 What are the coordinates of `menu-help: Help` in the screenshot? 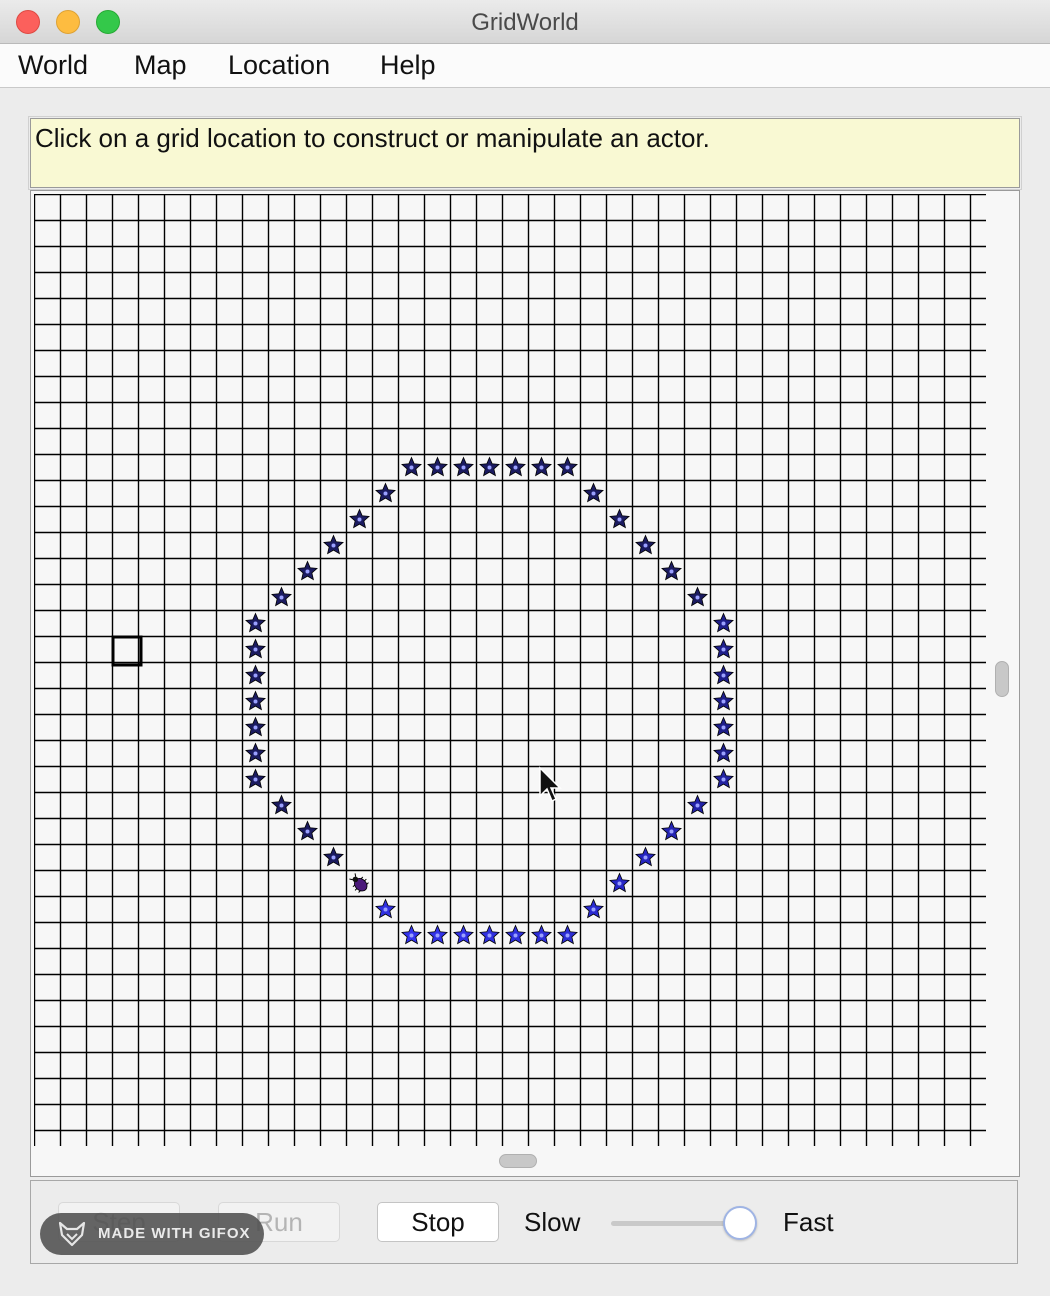 It's located at (408, 65).